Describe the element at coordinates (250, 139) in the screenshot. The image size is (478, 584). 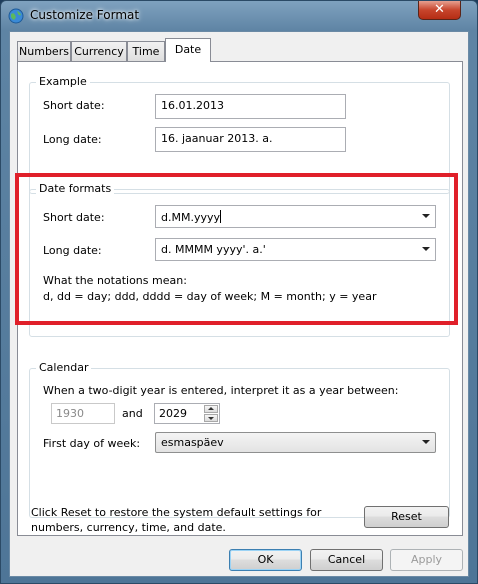
I see `example-long-date-value: 16. jaanuar 2013. a.` at that location.